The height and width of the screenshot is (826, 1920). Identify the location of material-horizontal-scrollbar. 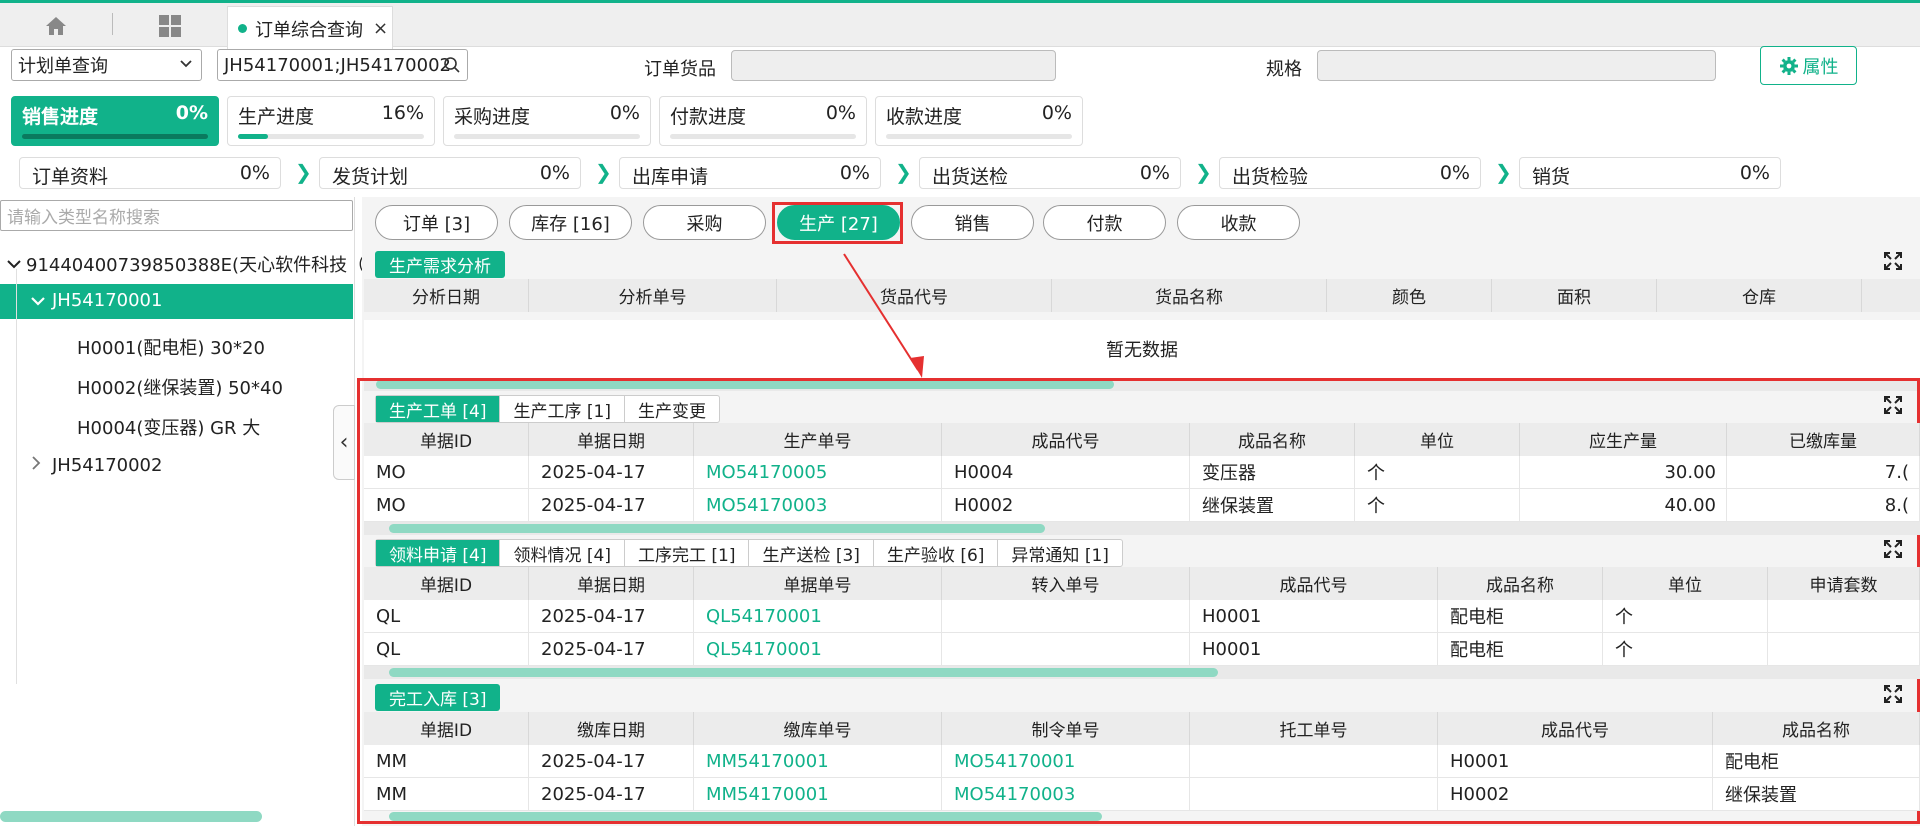
(803, 672).